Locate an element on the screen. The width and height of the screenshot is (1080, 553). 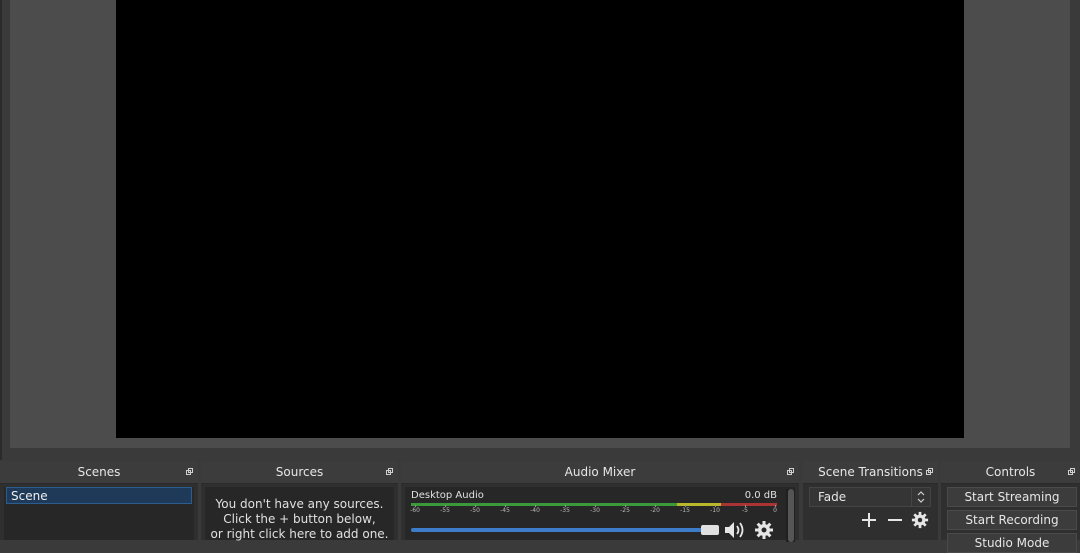
transition-selected-value: Fade is located at coordinates (832, 497).